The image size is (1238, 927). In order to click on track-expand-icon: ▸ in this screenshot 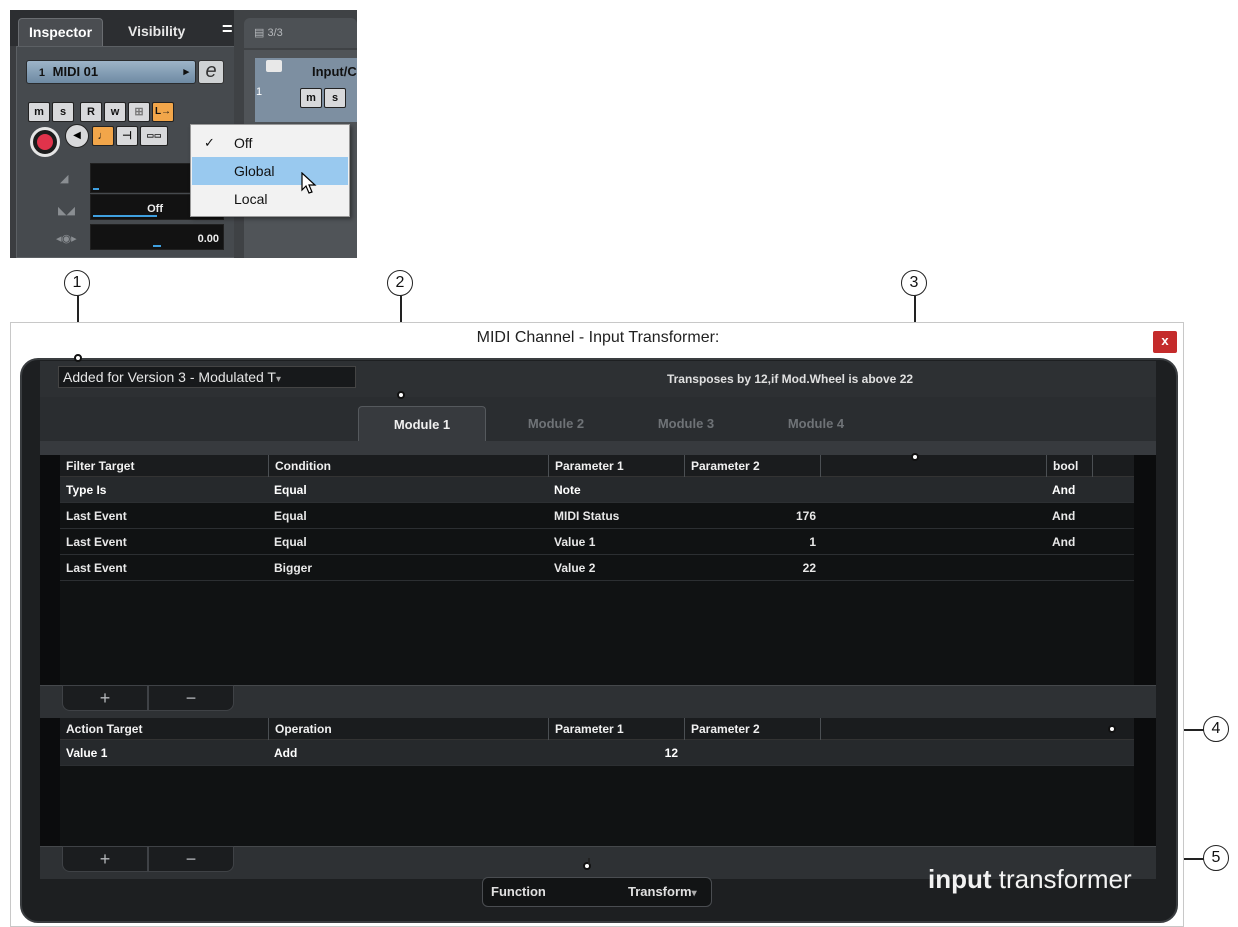, I will do `click(186, 72)`.